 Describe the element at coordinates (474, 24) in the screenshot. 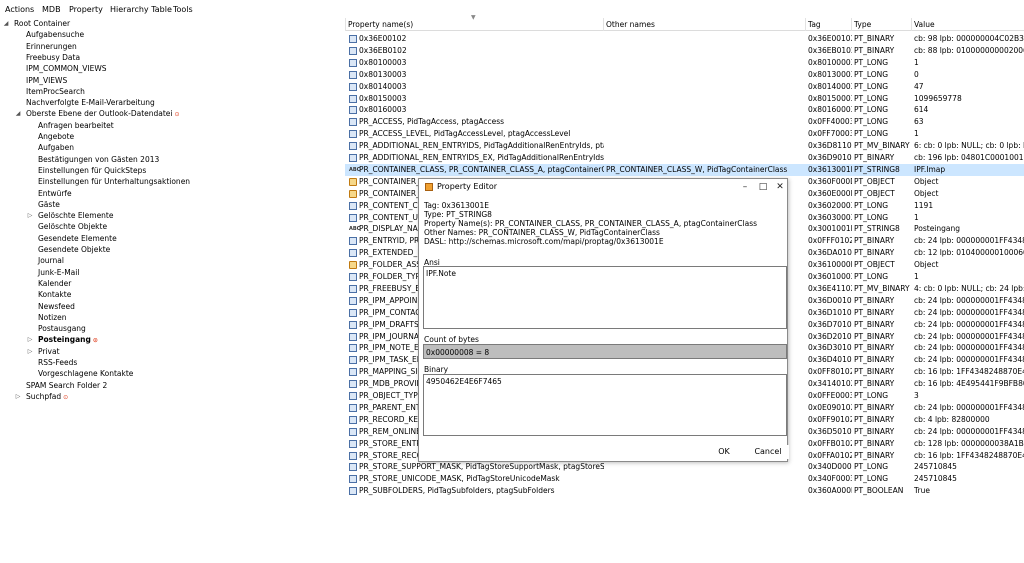

I see `column-header-property-name-s: Property name(s)` at that location.